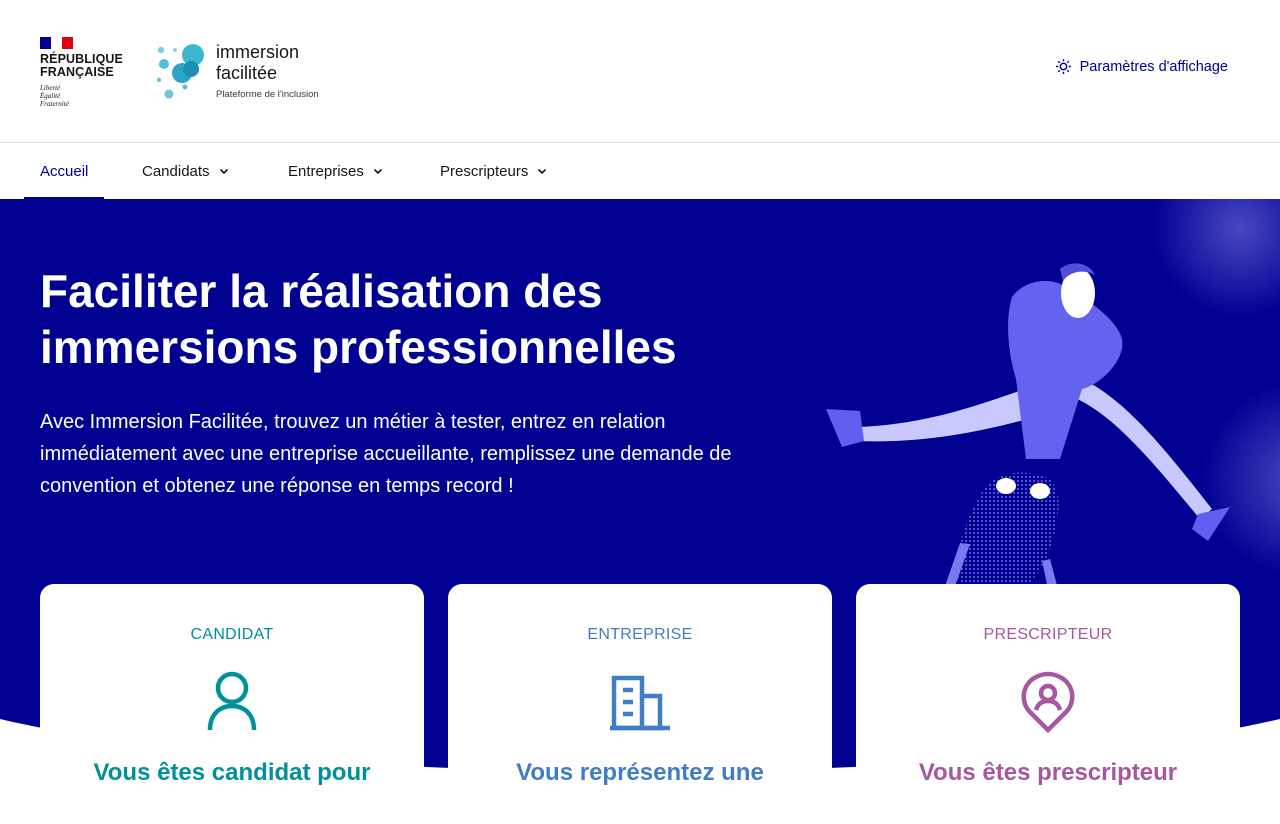  What do you see at coordinates (326, 171) in the screenshot?
I see `nav-item-label: Entreprises` at bounding box center [326, 171].